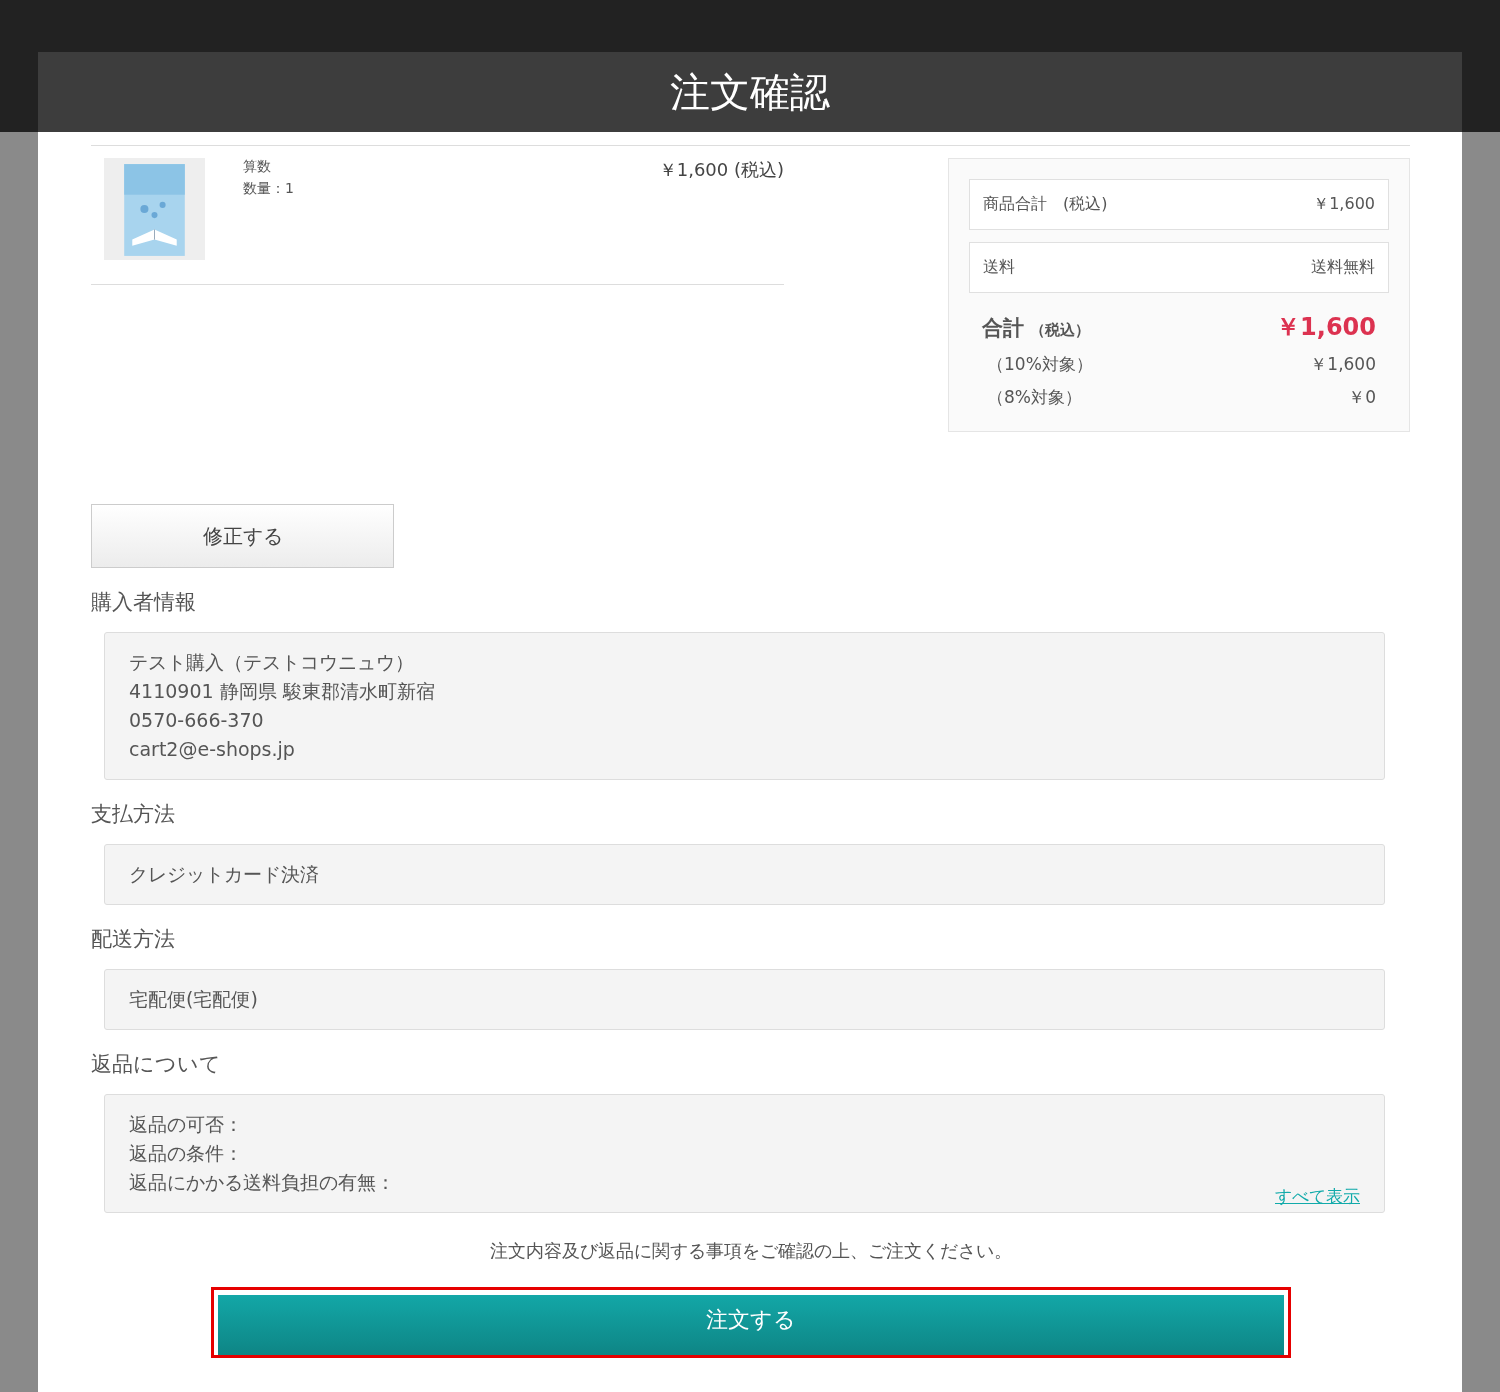 The height and width of the screenshot is (1392, 1500). What do you see at coordinates (271, 662) in the screenshot?
I see `info-text: テスト購入（テストコウニュウ）` at bounding box center [271, 662].